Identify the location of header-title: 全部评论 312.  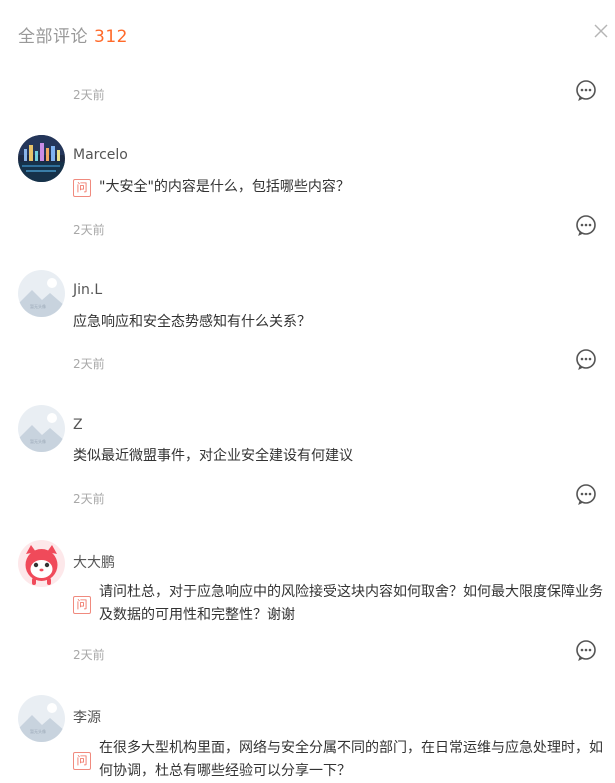
(73, 34).